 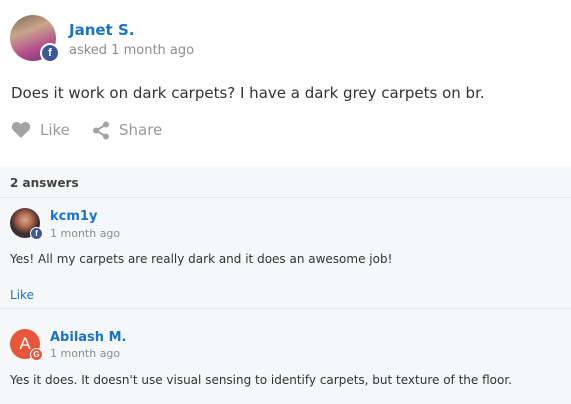 I want to click on heart-icon, so click(x=21, y=130).